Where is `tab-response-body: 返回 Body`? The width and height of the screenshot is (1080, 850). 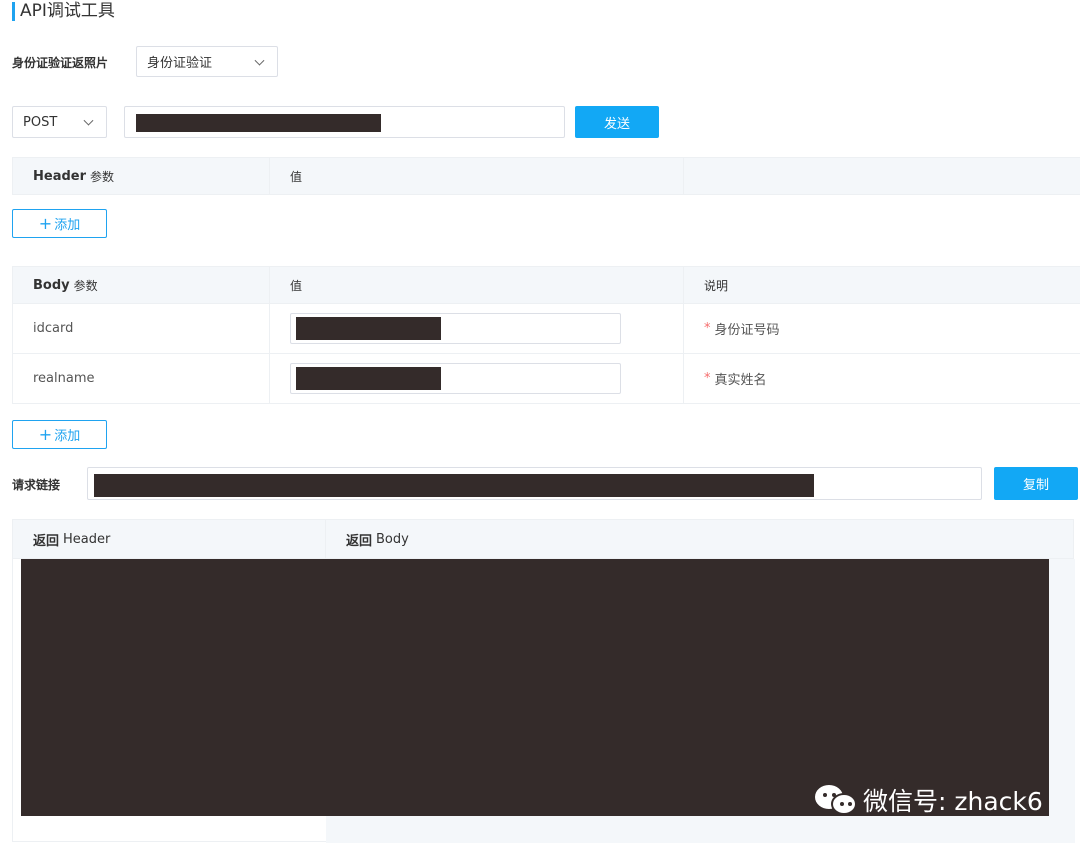
tab-response-body: 返回 Body is located at coordinates (699, 539).